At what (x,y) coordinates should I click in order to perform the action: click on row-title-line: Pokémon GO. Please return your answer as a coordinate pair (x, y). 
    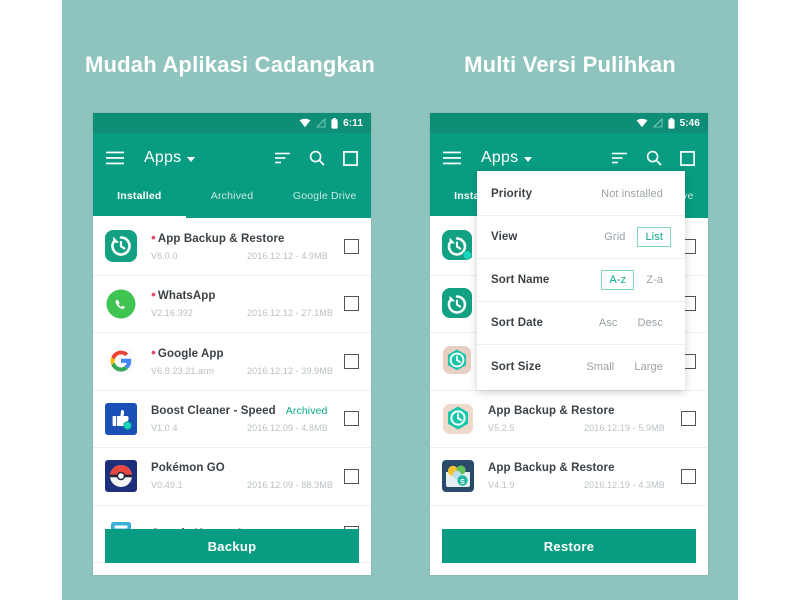
    Looking at the image, I should click on (243, 468).